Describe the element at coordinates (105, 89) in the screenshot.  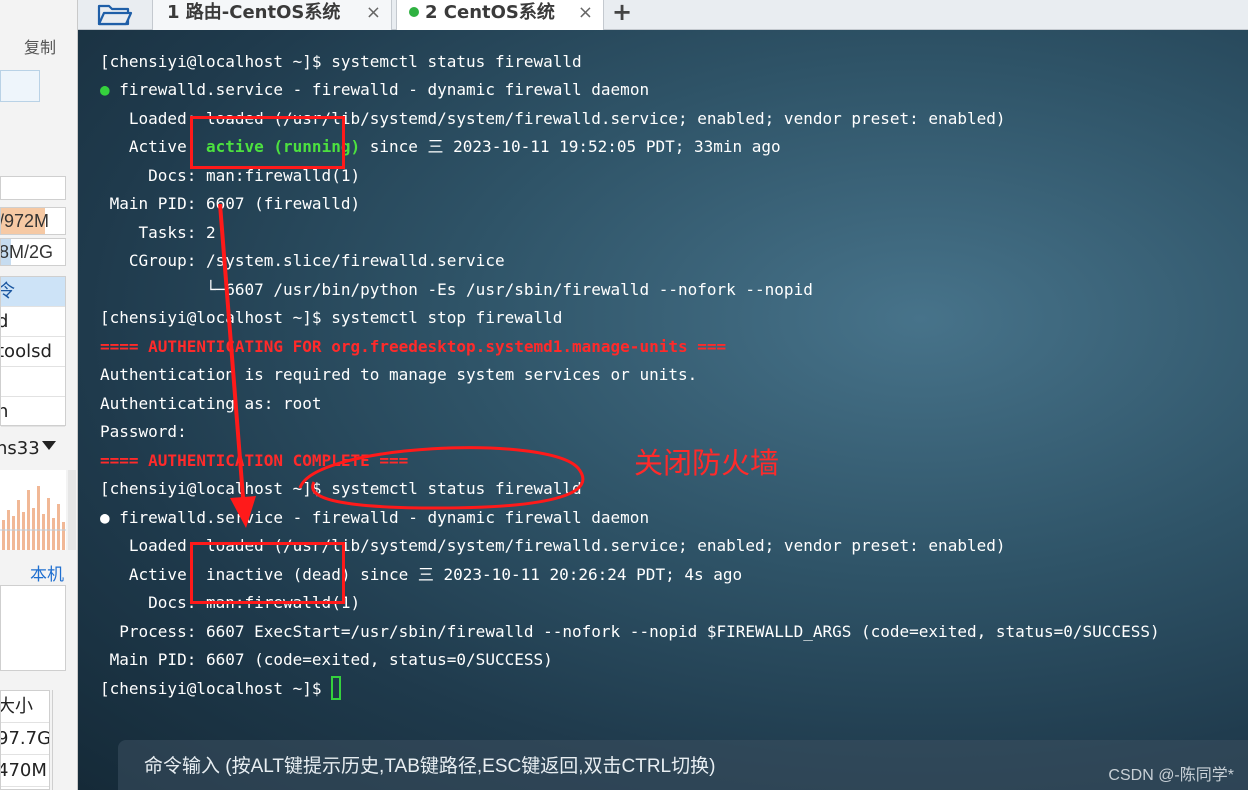
I see `active-status-icon: ●` at that location.